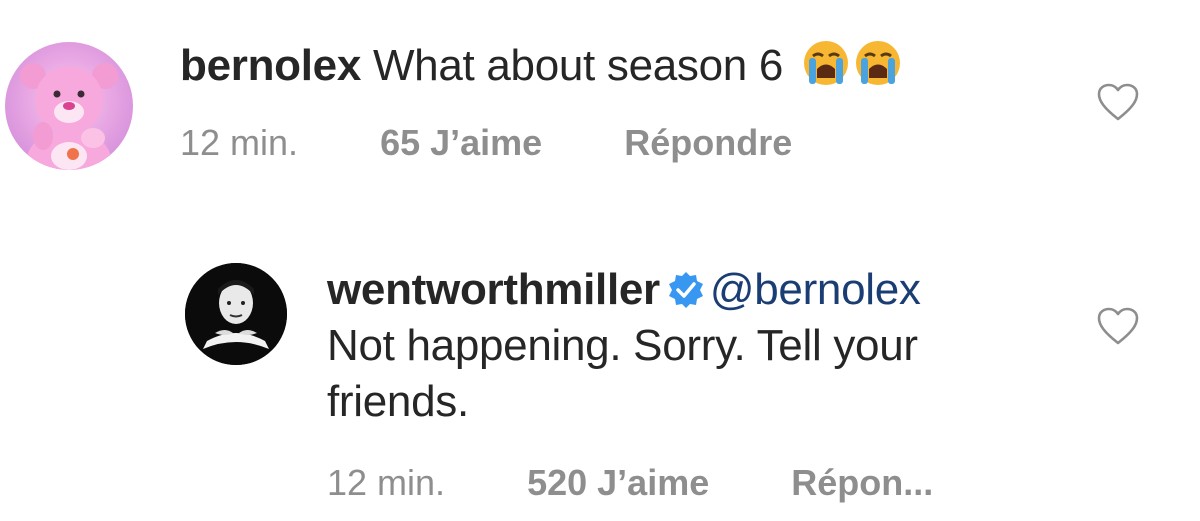  Describe the element at coordinates (622, 373) in the screenshot. I see `comment-text: Not happening. Sorry. Tell your friends.` at that location.